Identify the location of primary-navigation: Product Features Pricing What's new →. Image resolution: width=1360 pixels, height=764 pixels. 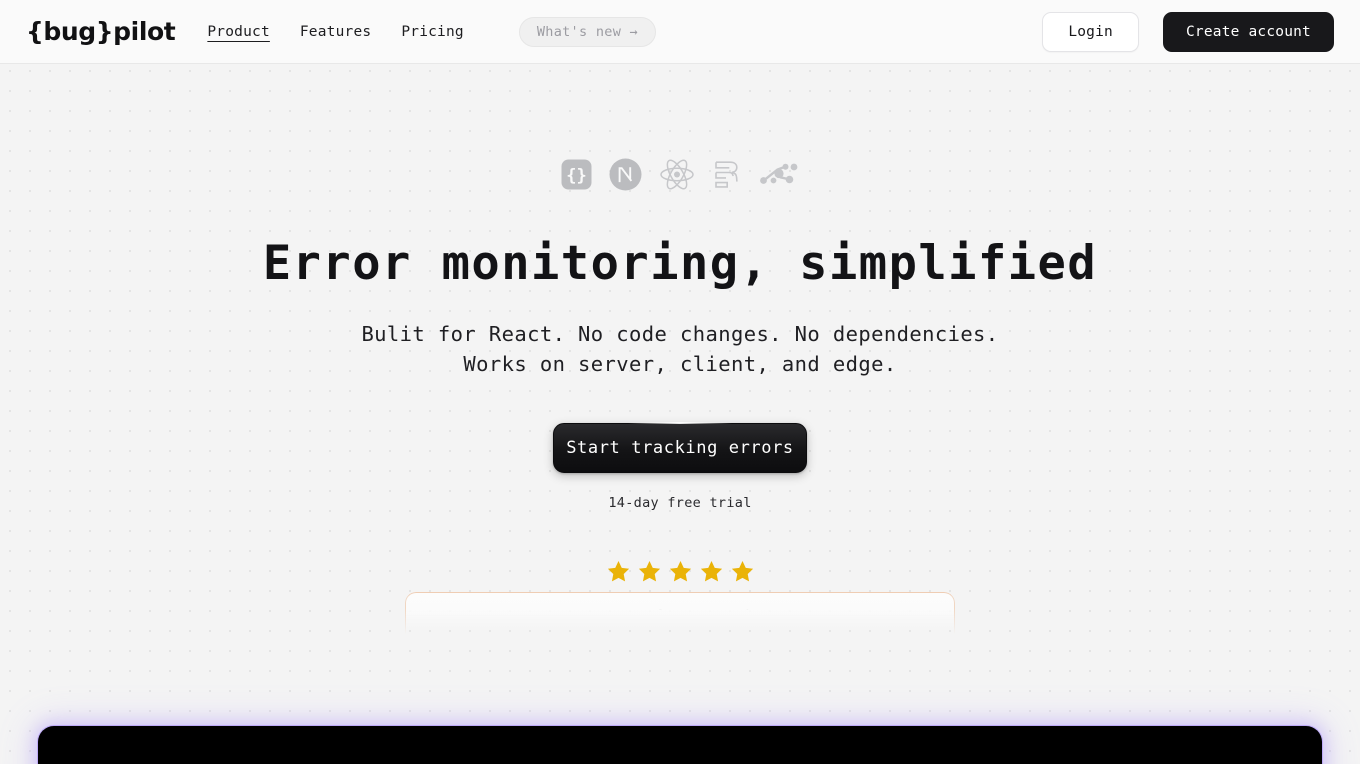
(431, 31).